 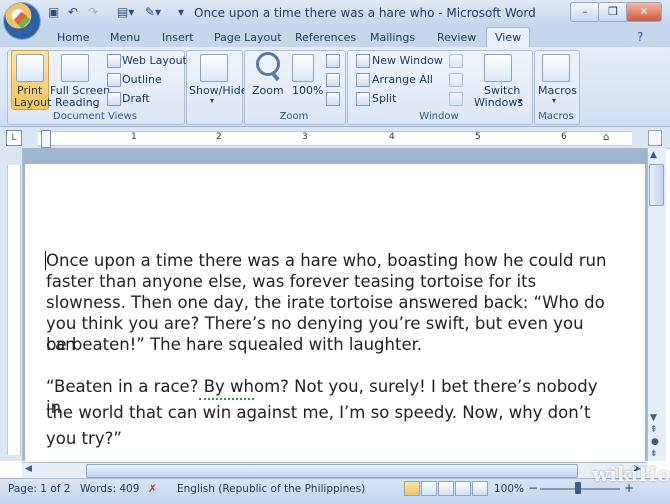 I want to click on outline-icon, so click(x=114, y=80).